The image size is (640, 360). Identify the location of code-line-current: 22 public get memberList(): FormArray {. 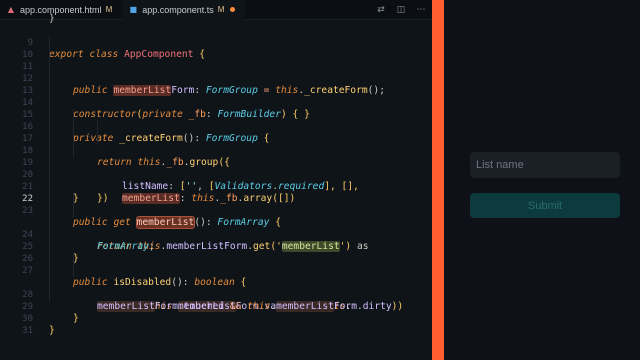
(216, 205).